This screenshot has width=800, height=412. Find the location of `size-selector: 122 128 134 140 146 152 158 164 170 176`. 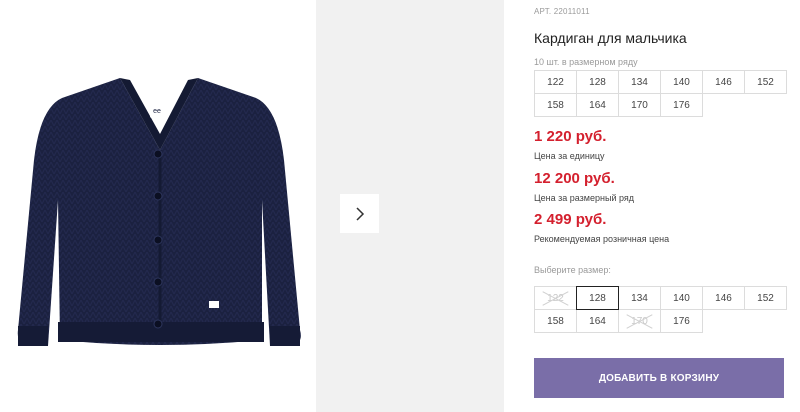

size-selector: 122 128 134 140 146 152 158 164 170 176 is located at coordinates (660, 309).